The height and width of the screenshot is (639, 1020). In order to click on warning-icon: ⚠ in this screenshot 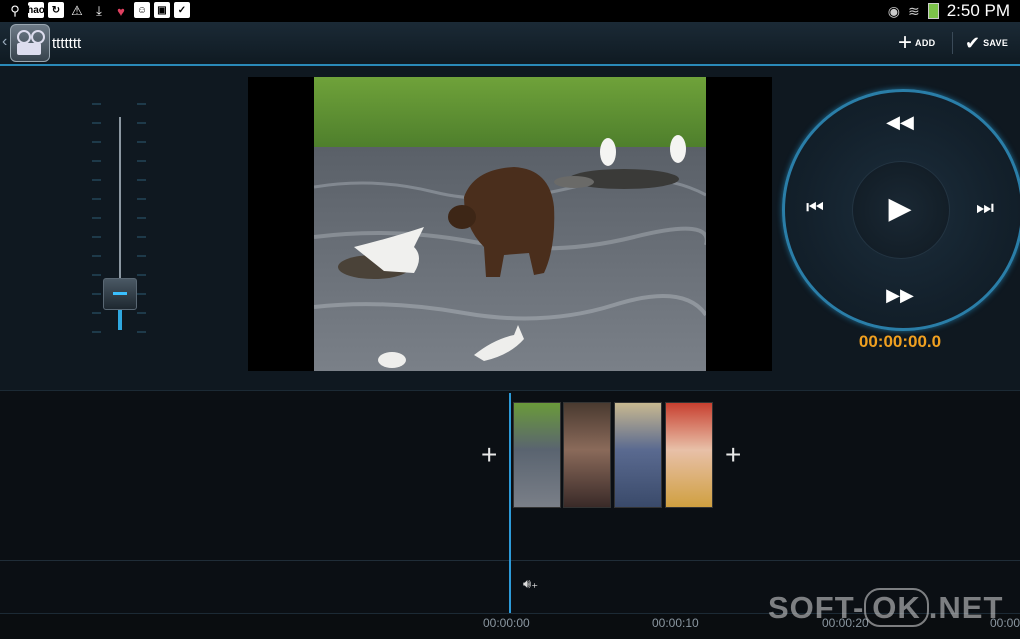, I will do `click(77, 10)`.